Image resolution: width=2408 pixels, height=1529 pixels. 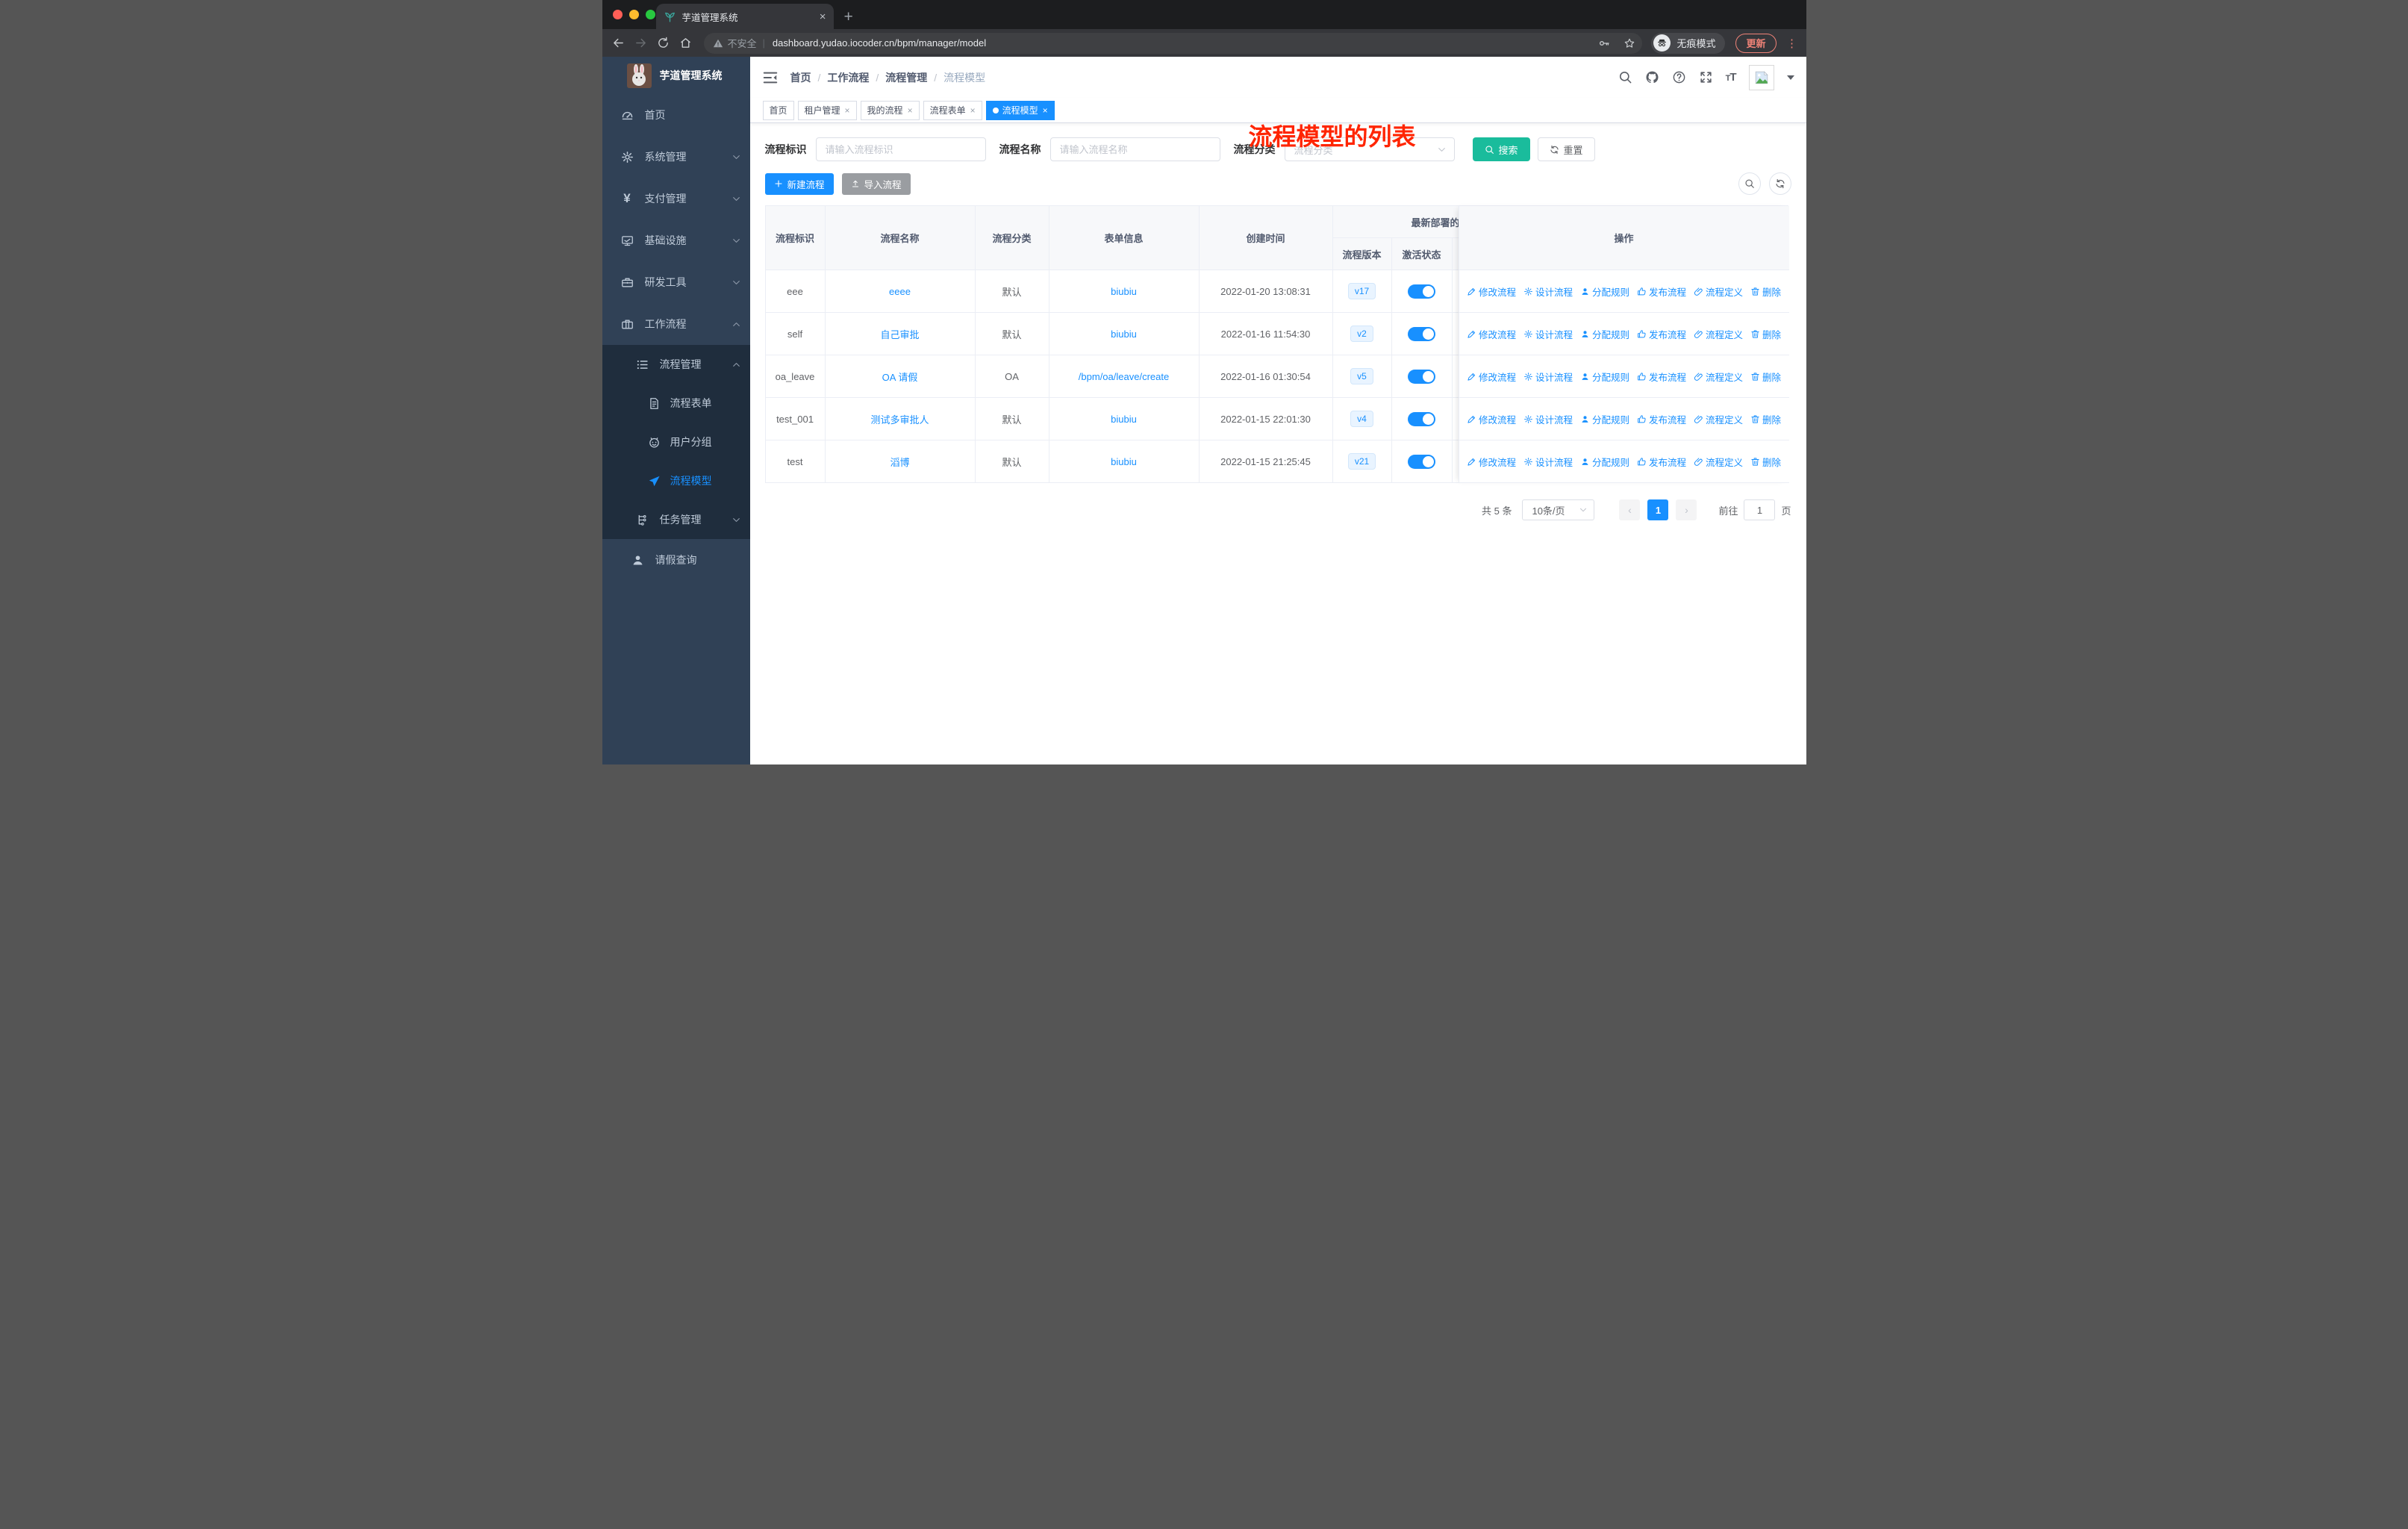 What do you see at coordinates (641, 43) in the screenshot?
I see `forward-icon` at bounding box center [641, 43].